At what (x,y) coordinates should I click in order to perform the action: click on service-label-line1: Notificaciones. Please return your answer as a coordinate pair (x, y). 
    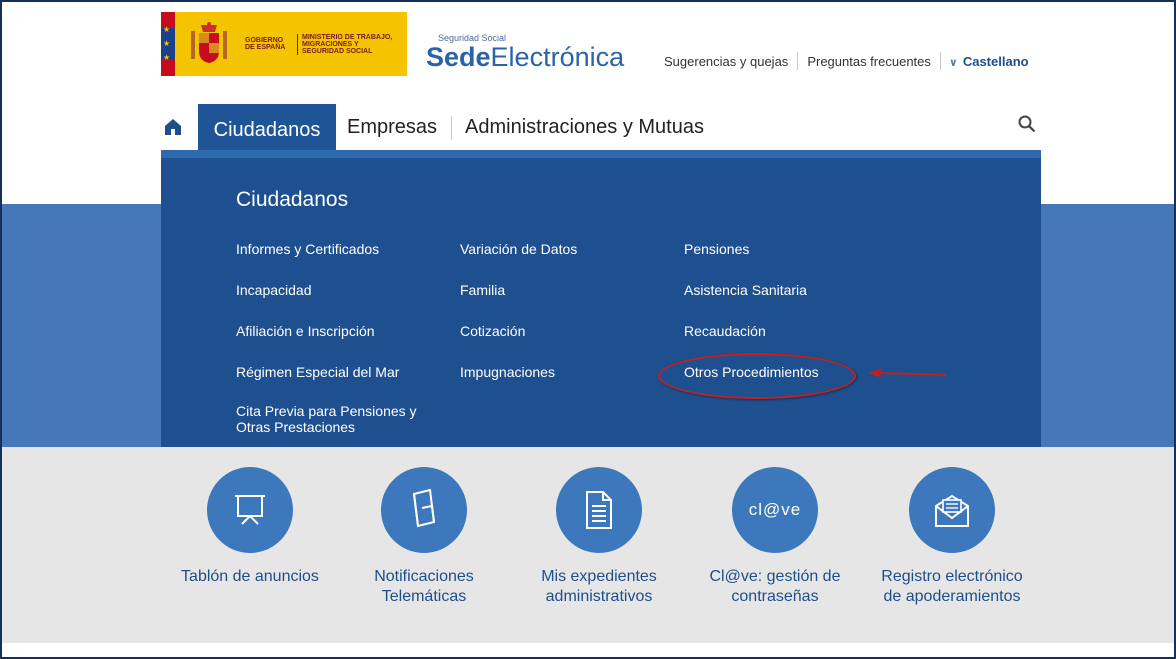
    Looking at the image, I should click on (424, 576).